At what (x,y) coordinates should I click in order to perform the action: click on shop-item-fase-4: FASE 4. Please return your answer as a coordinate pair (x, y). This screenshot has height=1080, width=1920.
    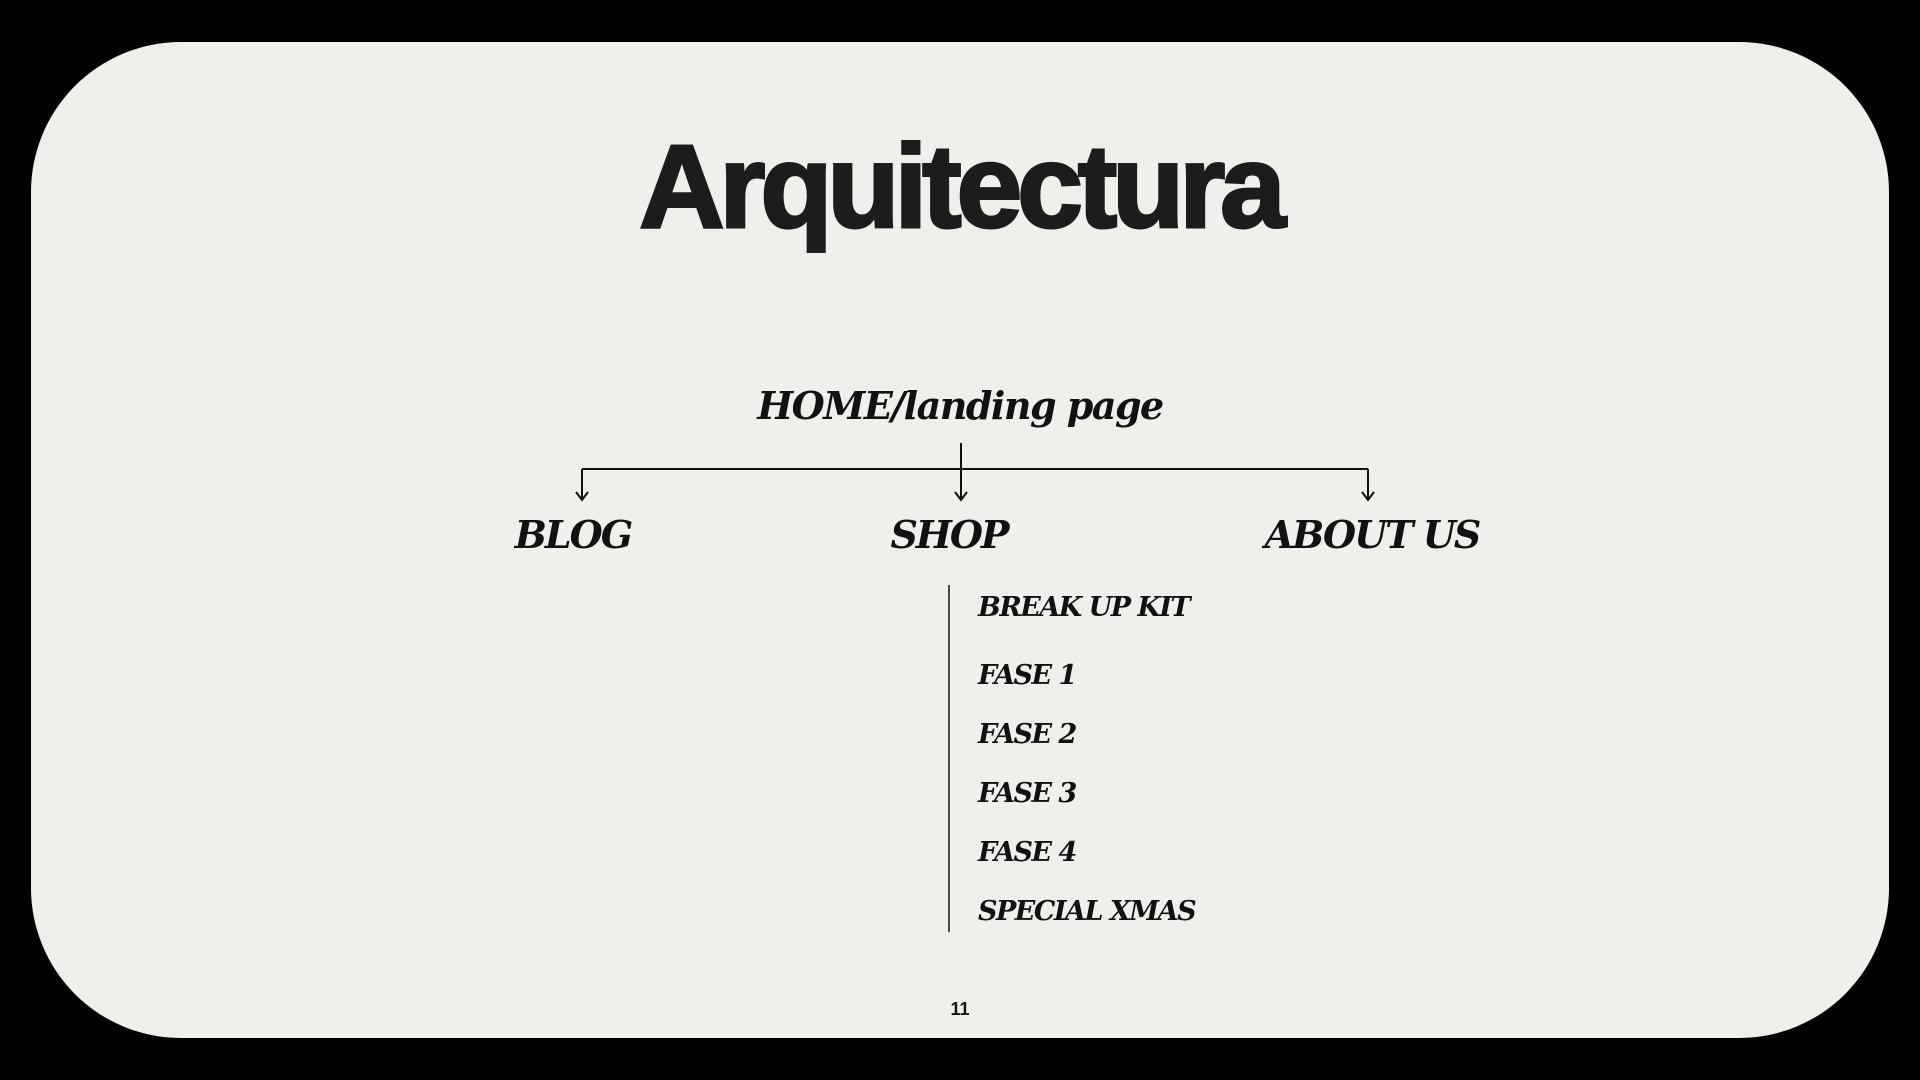
    Looking at the image, I should click on (1027, 852).